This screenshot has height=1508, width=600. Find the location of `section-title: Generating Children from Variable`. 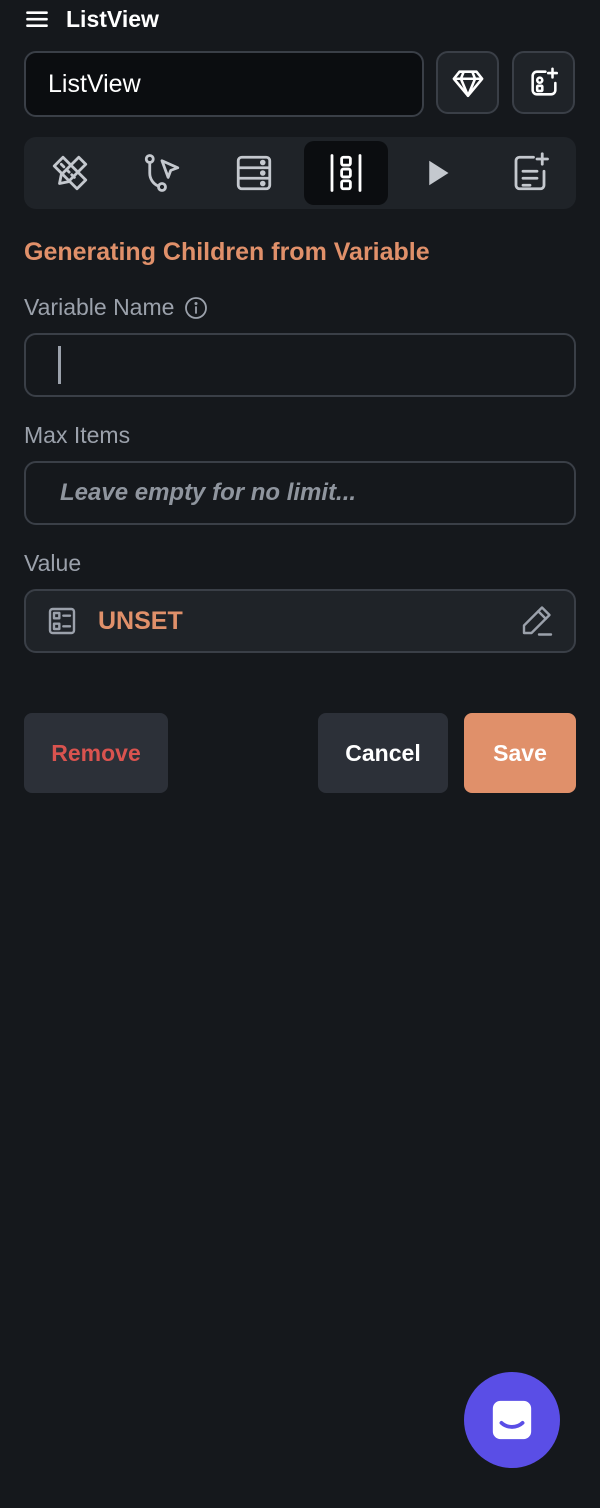

section-title: Generating Children from Variable is located at coordinates (227, 252).